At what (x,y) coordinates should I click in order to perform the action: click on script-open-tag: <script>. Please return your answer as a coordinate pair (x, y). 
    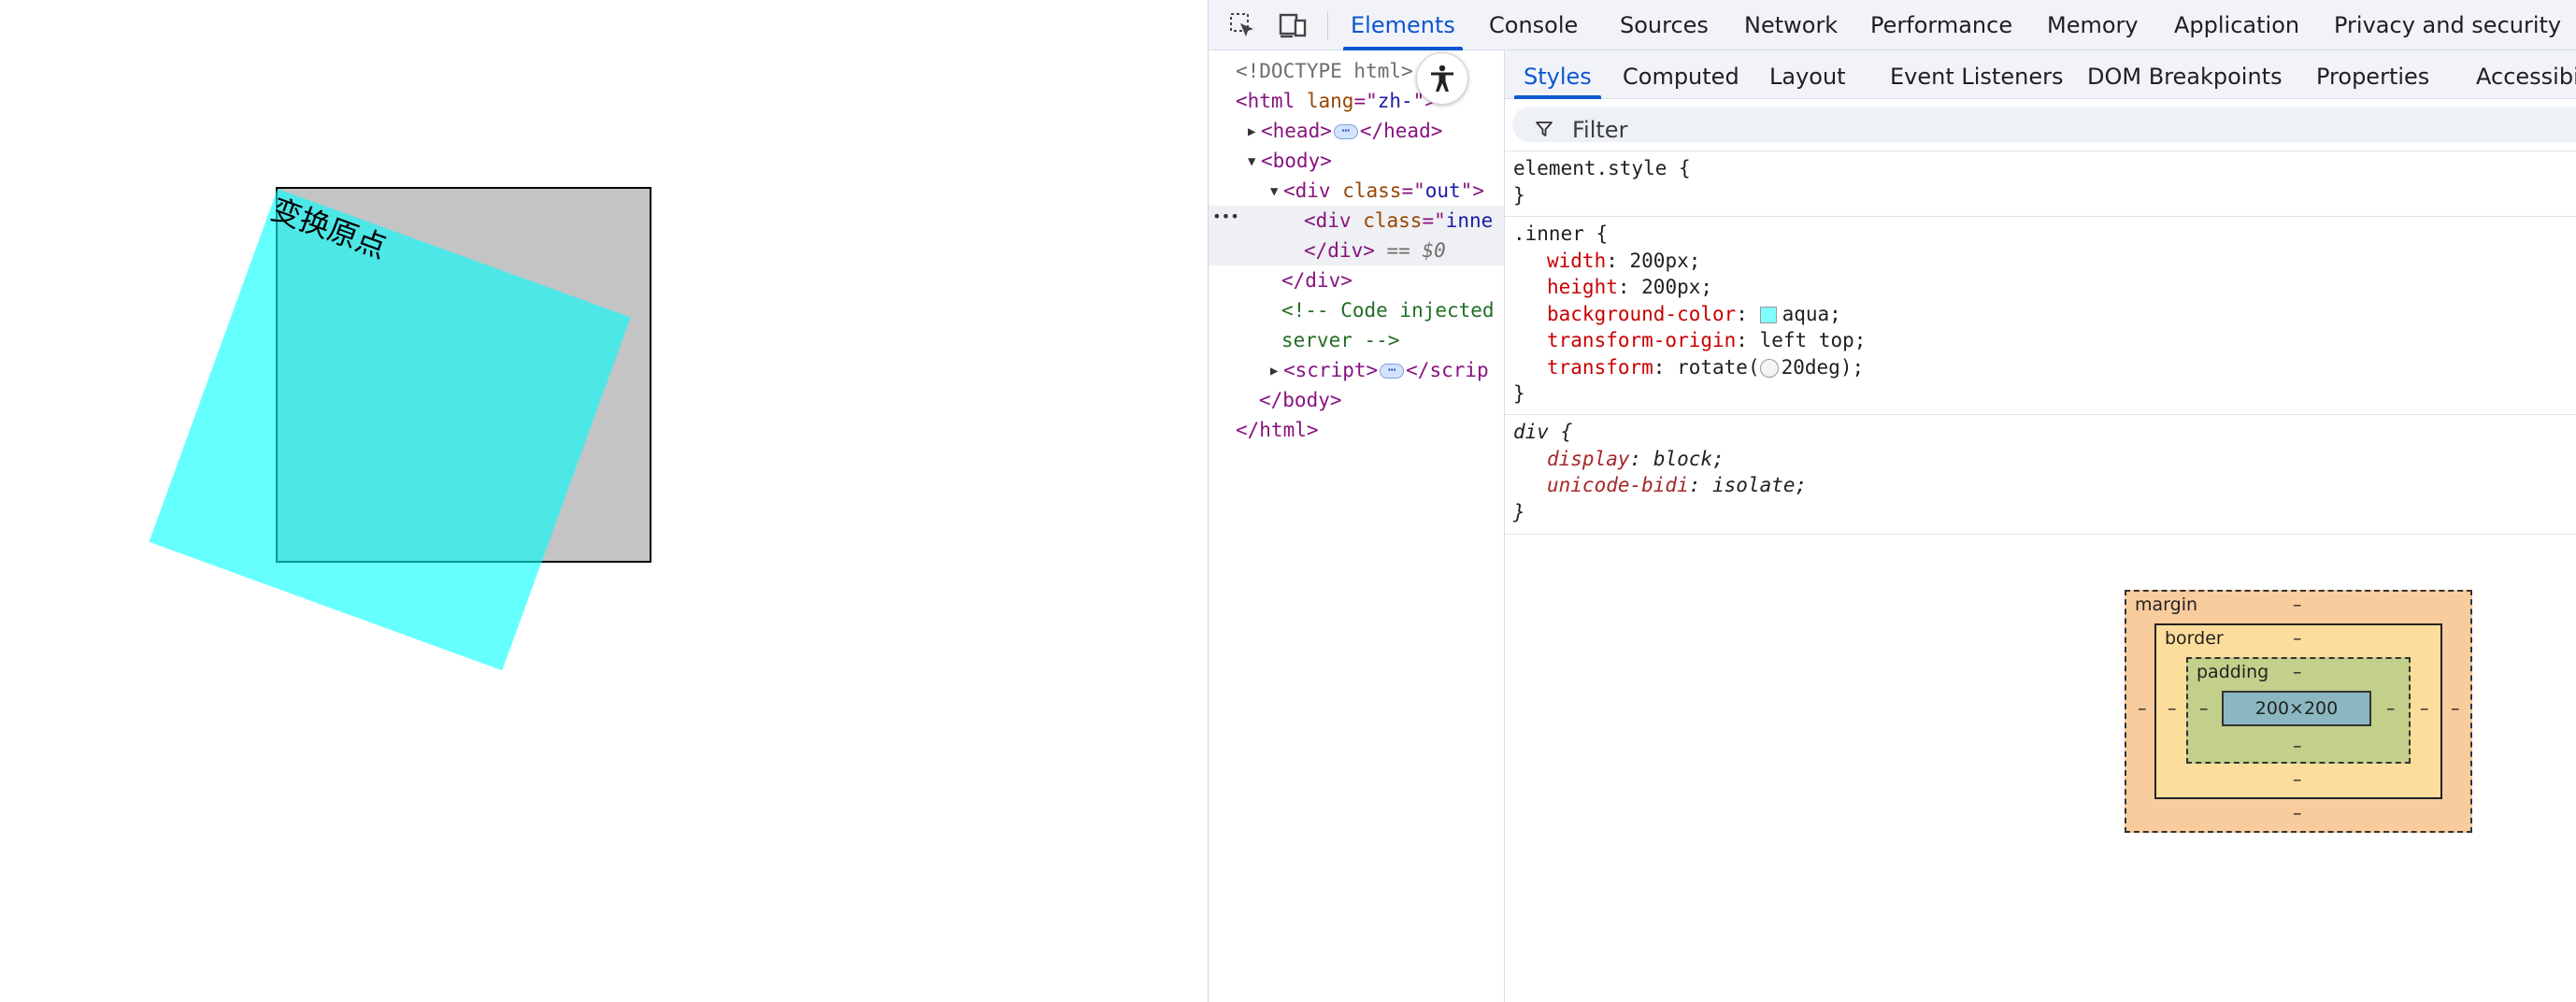
    Looking at the image, I should click on (1331, 370).